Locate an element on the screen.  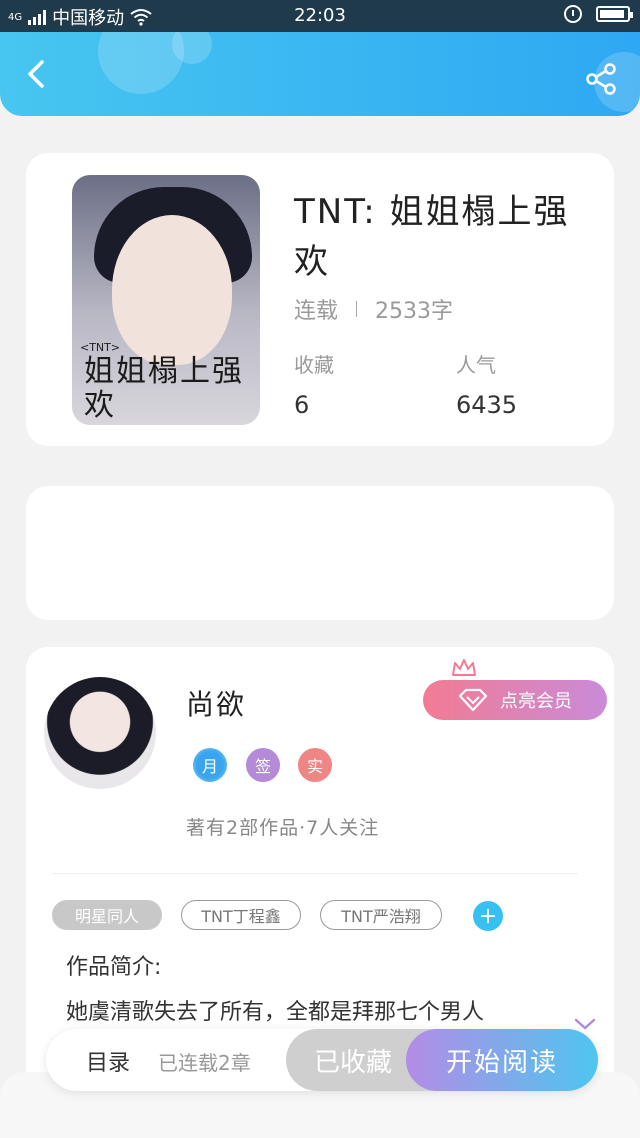
author-divider is located at coordinates (315, 873).